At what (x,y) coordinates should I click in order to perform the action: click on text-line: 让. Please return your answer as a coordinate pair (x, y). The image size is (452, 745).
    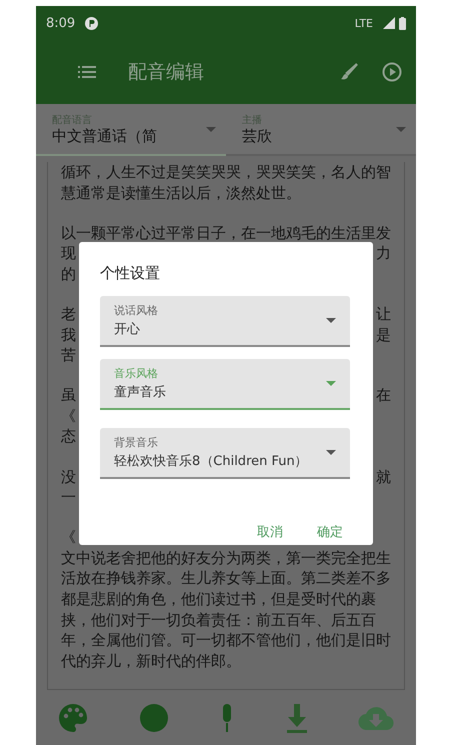
    Looking at the image, I should click on (383, 314).